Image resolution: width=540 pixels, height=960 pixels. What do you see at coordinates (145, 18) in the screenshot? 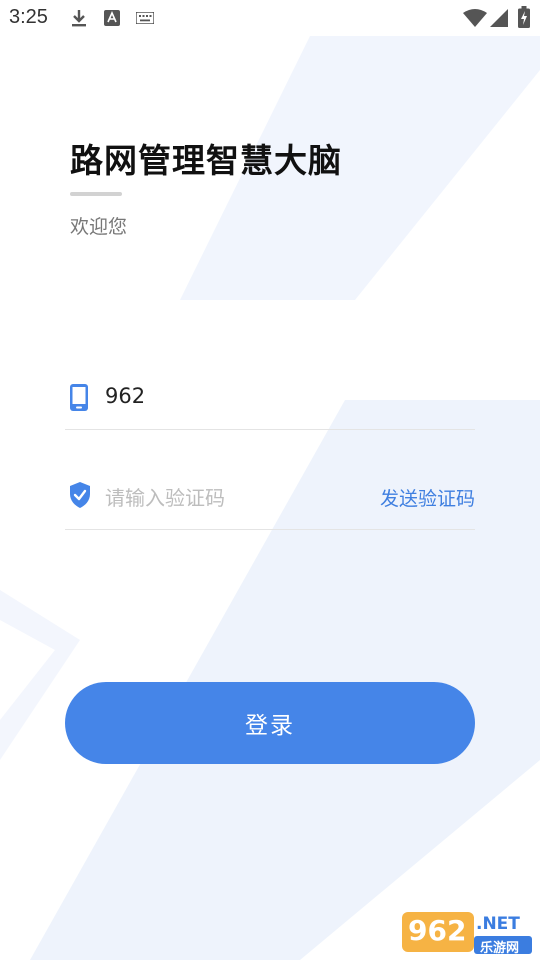
I see `keyboard-icon` at bounding box center [145, 18].